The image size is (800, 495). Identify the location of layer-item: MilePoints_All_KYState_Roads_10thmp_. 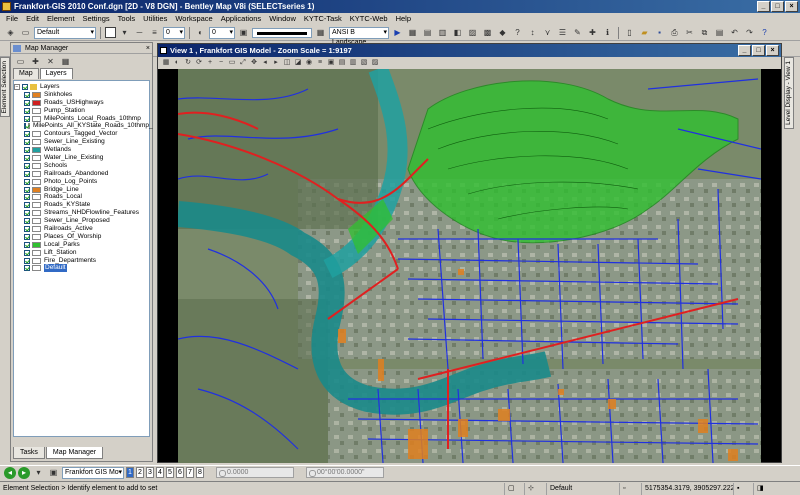
(83, 126).